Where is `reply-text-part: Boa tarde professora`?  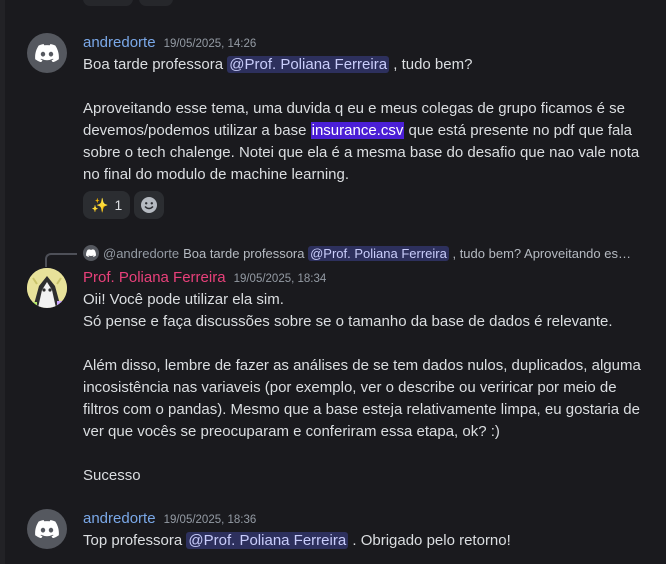 reply-text-part: Boa tarde professora is located at coordinates (246, 253).